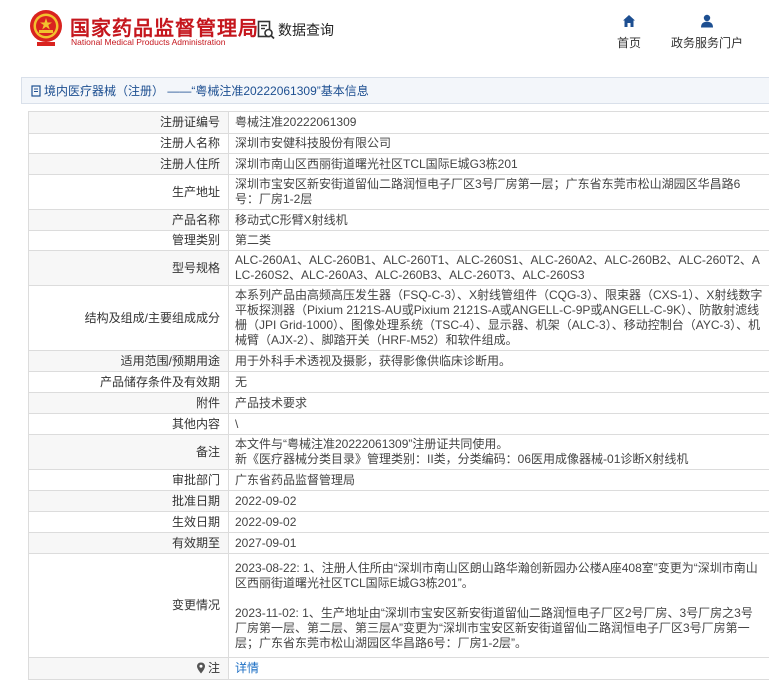 This screenshot has width=769, height=697. I want to click on document-search-icon, so click(266, 30).